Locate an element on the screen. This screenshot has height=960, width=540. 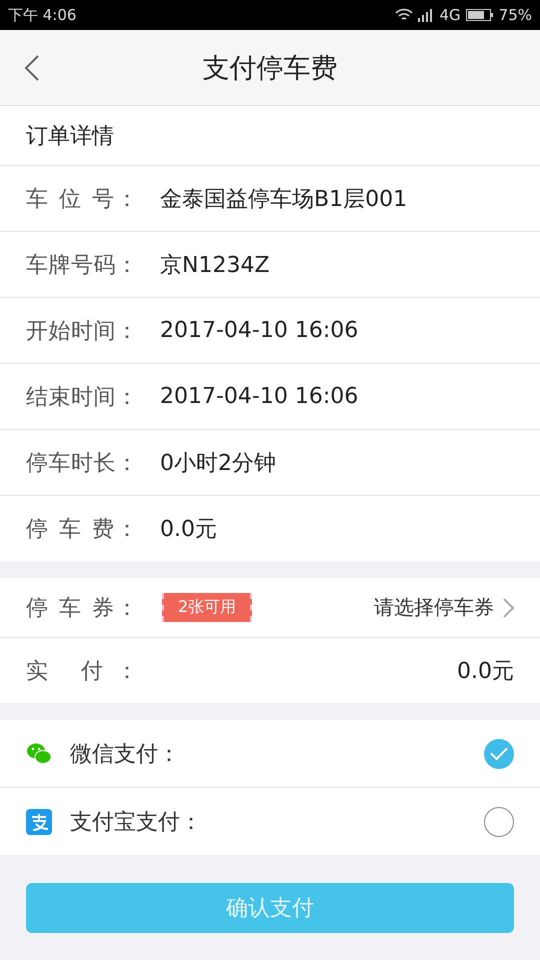
field-label: 停车时长： is located at coordinates (82, 464).